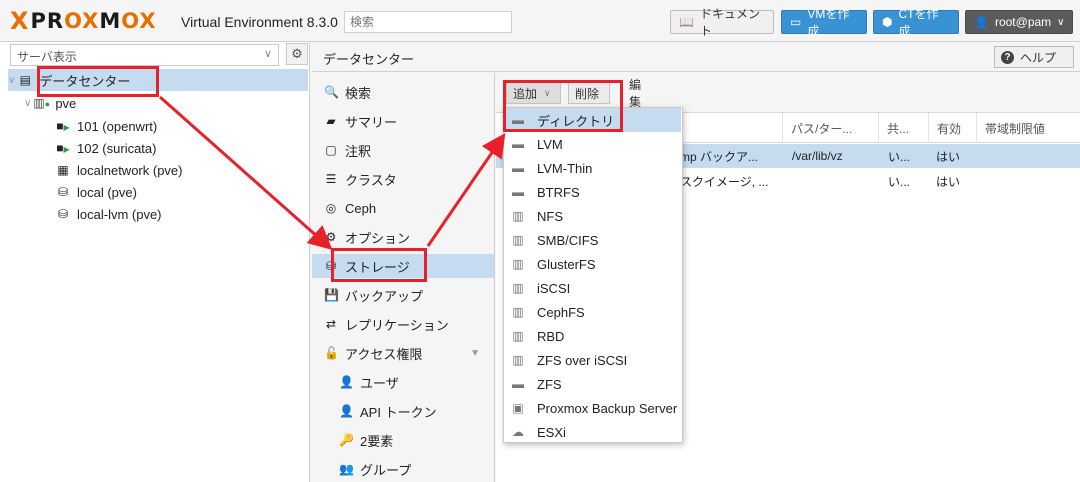 This screenshot has width=1080, height=482. I want to click on caret-down-icon: ▼, so click(475, 353).